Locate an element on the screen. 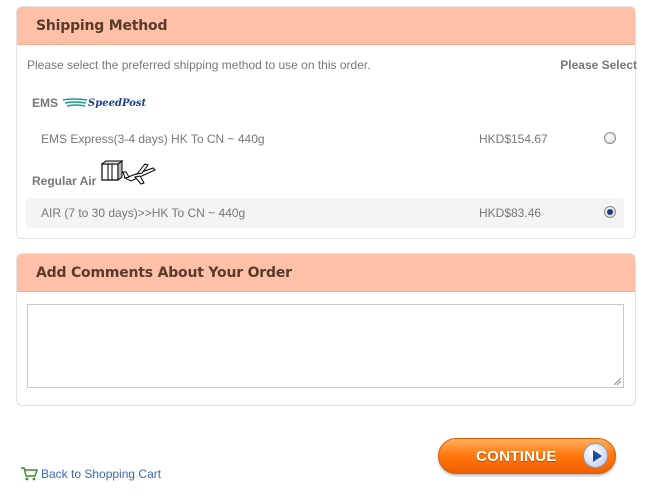 Image resolution: width=648 pixels, height=498 pixels. shipping-radio-air is located at coordinates (610, 212).